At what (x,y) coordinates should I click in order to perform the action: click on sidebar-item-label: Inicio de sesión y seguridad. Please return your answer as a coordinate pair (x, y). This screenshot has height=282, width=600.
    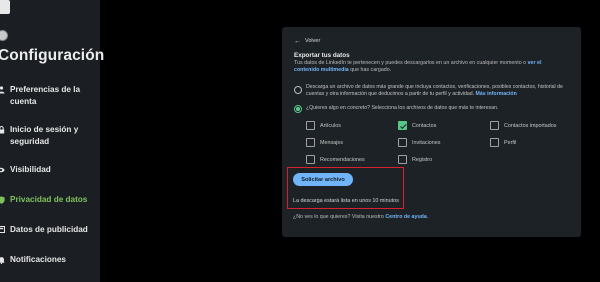
    Looking at the image, I should click on (44, 135).